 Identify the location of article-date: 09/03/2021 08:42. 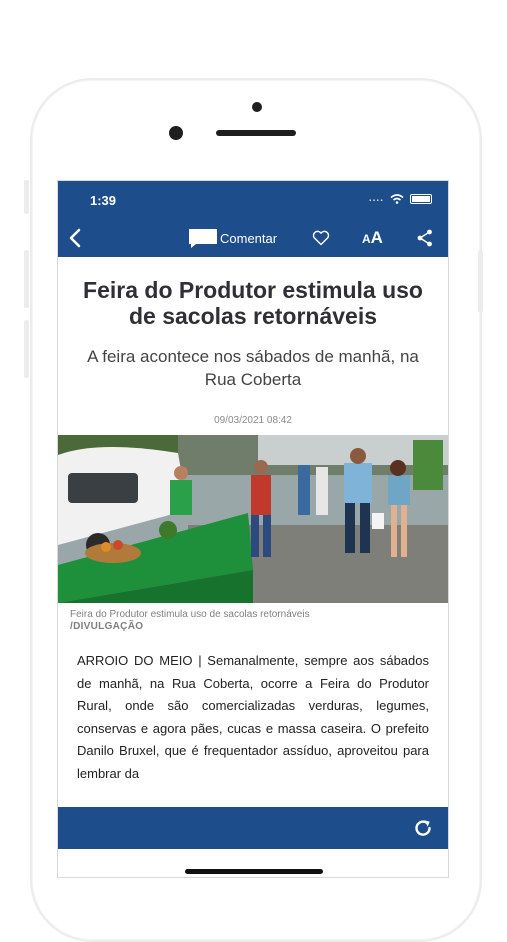
(253, 420).